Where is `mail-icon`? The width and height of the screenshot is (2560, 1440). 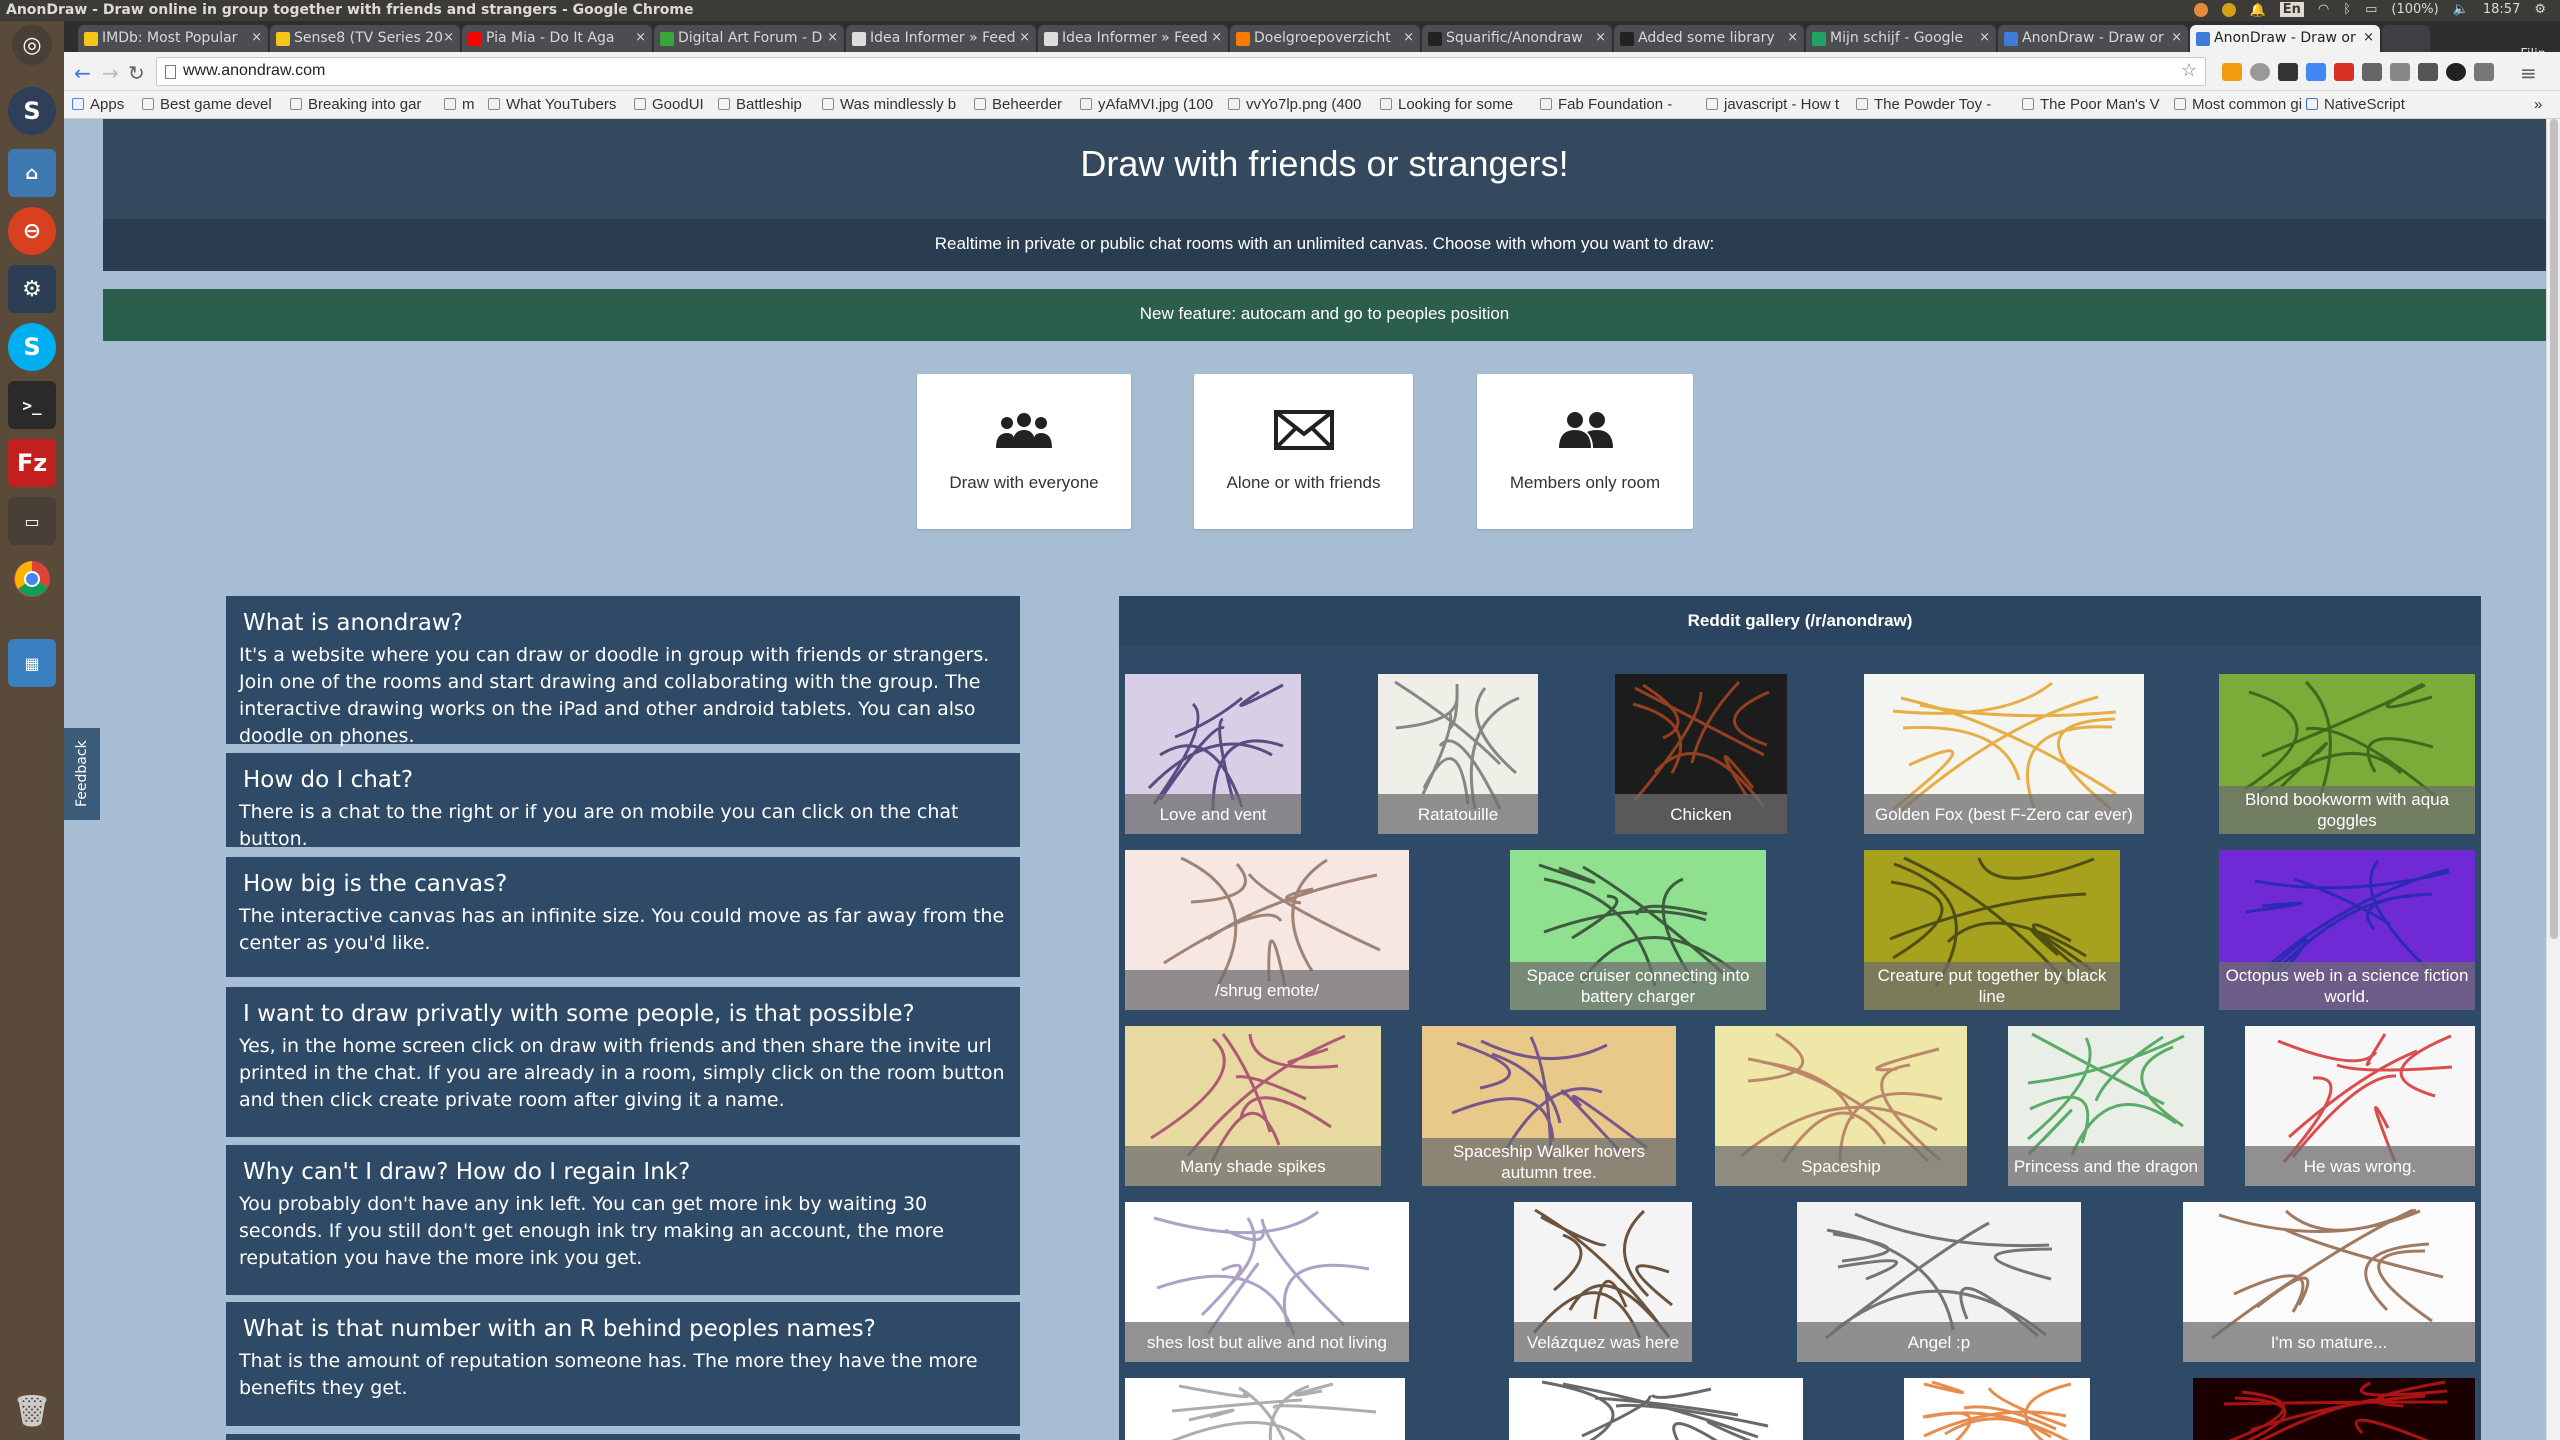
mail-icon is located at coordinates (2200, 9).